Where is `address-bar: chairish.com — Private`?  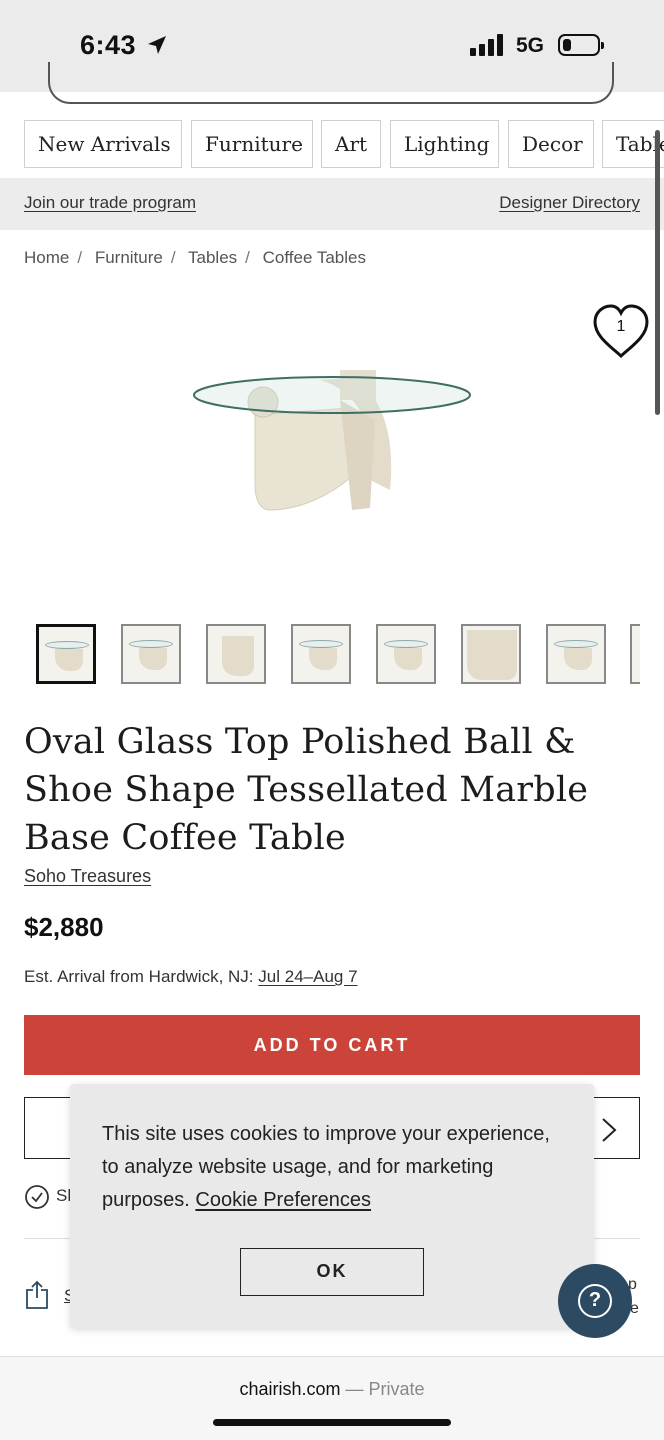 address-bar: chairish.com — Private is located at coordinates (332, 1389).